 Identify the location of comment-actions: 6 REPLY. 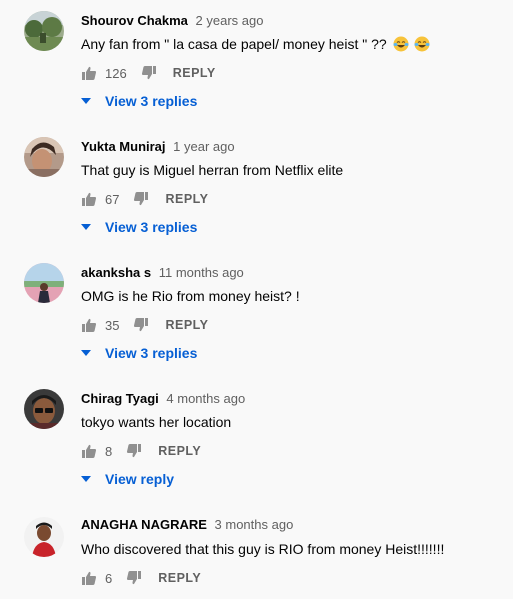
(141, 578).